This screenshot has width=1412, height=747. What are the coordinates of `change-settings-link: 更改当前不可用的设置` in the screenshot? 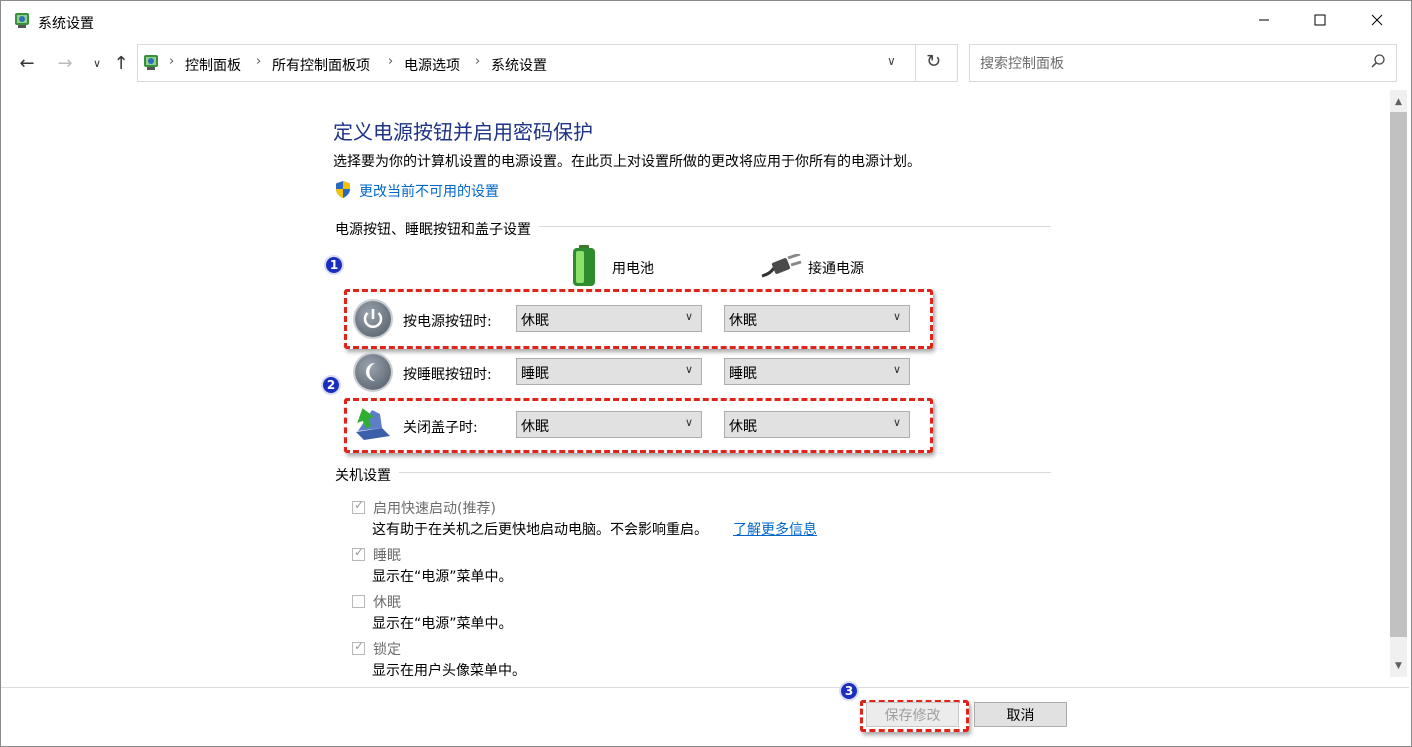 It's located at (429, 191).